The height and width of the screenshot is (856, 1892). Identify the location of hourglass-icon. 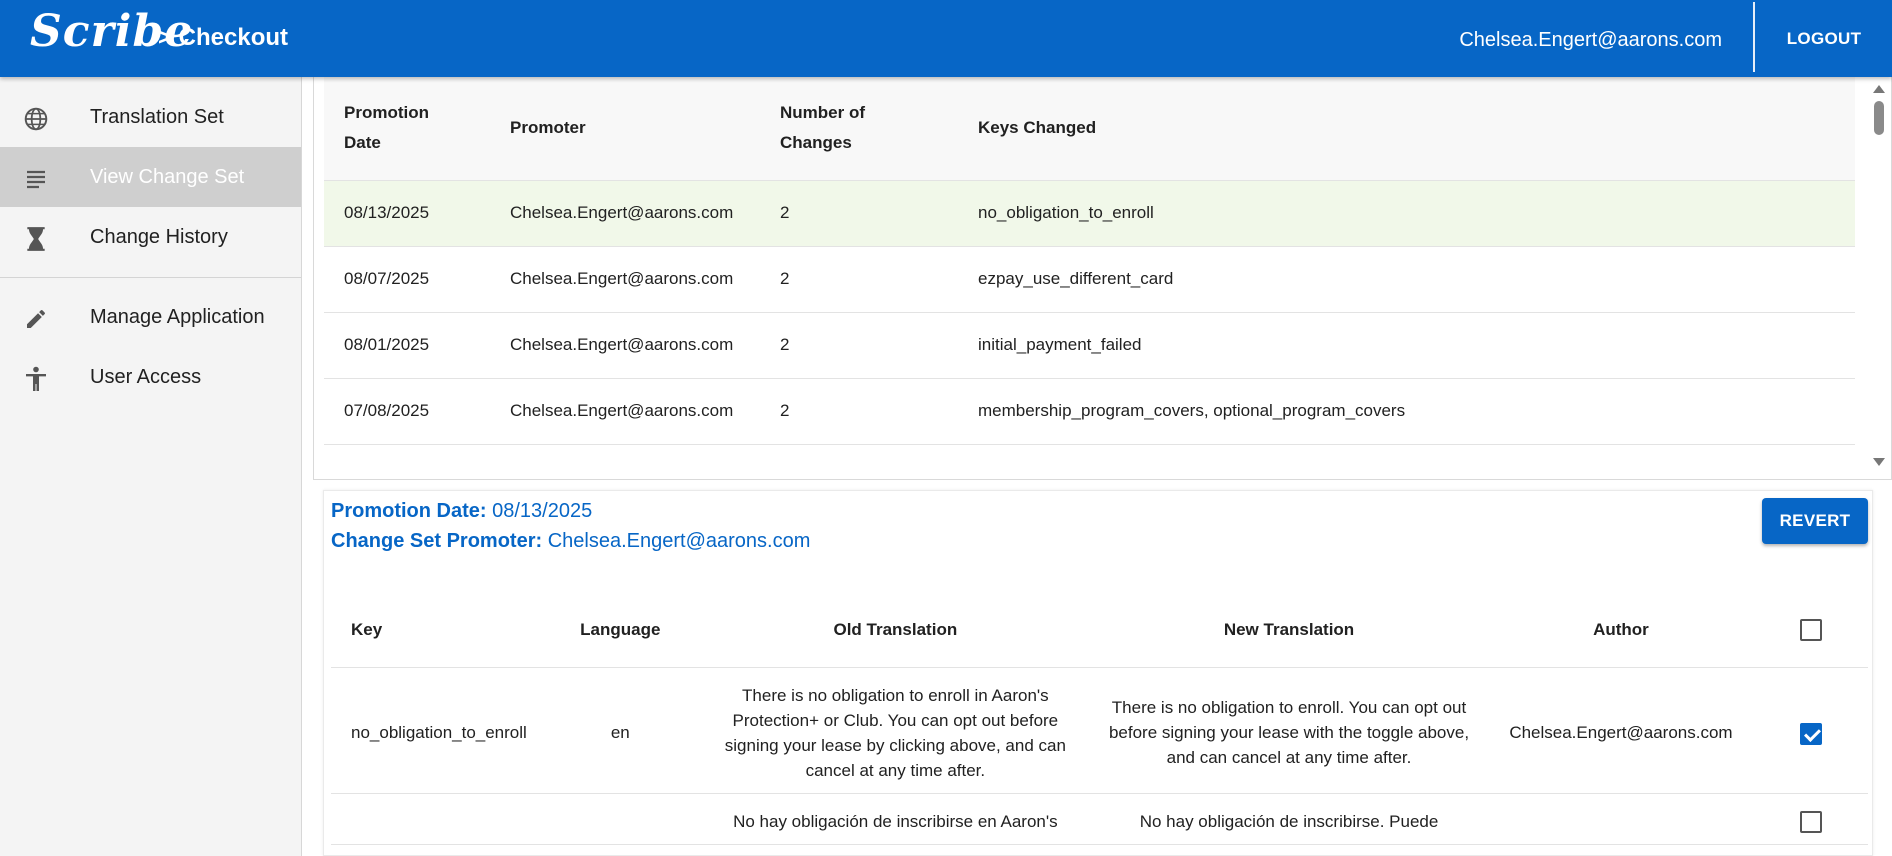
(36, 239).